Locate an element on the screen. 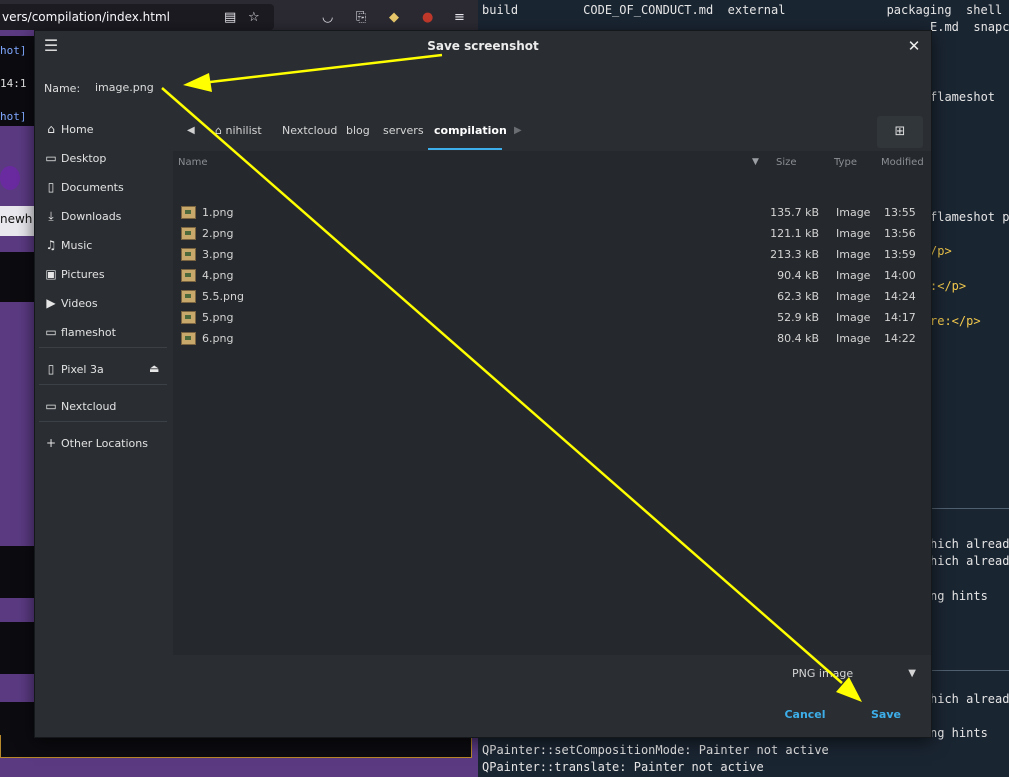  column-header-modified: Modified is located at coordinates (902, 162).